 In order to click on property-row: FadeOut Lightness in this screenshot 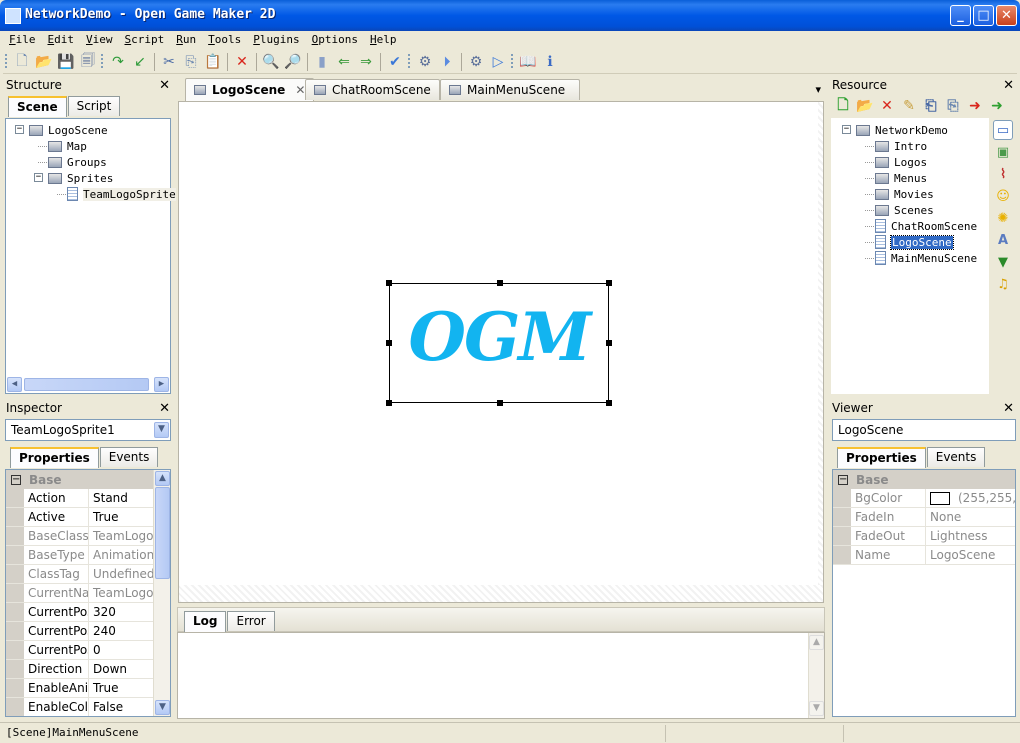, I will do `click(924, 536)`.